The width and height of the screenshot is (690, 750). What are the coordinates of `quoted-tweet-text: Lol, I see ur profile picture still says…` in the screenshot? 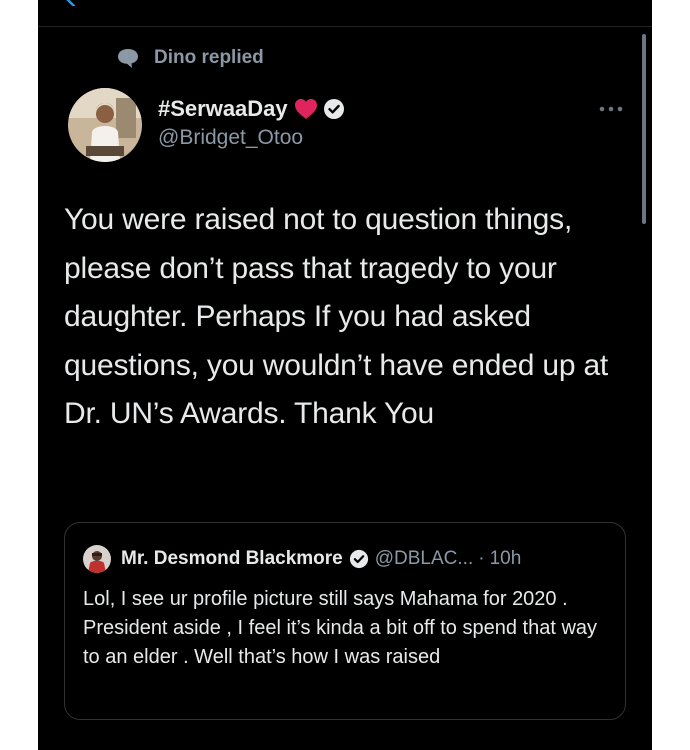 It's located at (340, 628).